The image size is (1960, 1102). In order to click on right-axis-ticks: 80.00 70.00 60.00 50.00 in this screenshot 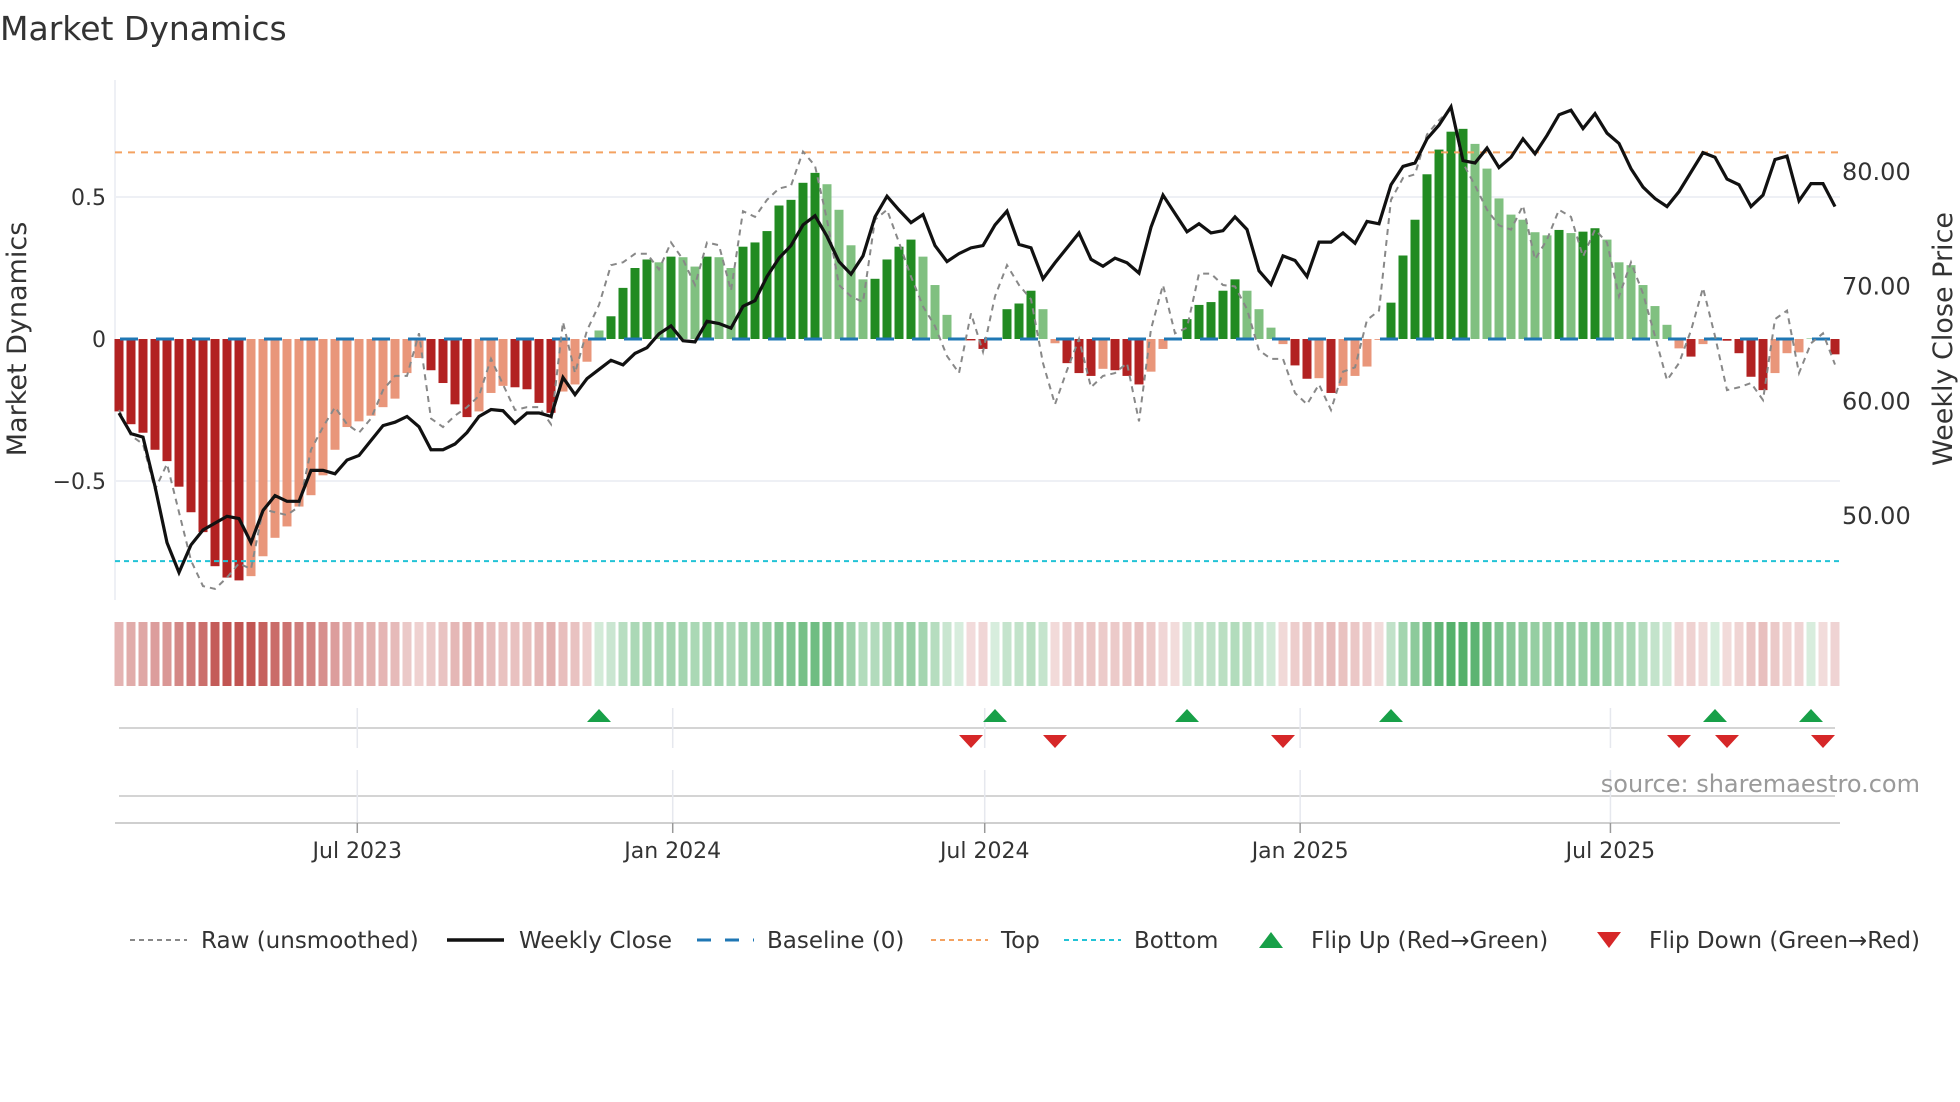, I will do `click(1876, 344)`.